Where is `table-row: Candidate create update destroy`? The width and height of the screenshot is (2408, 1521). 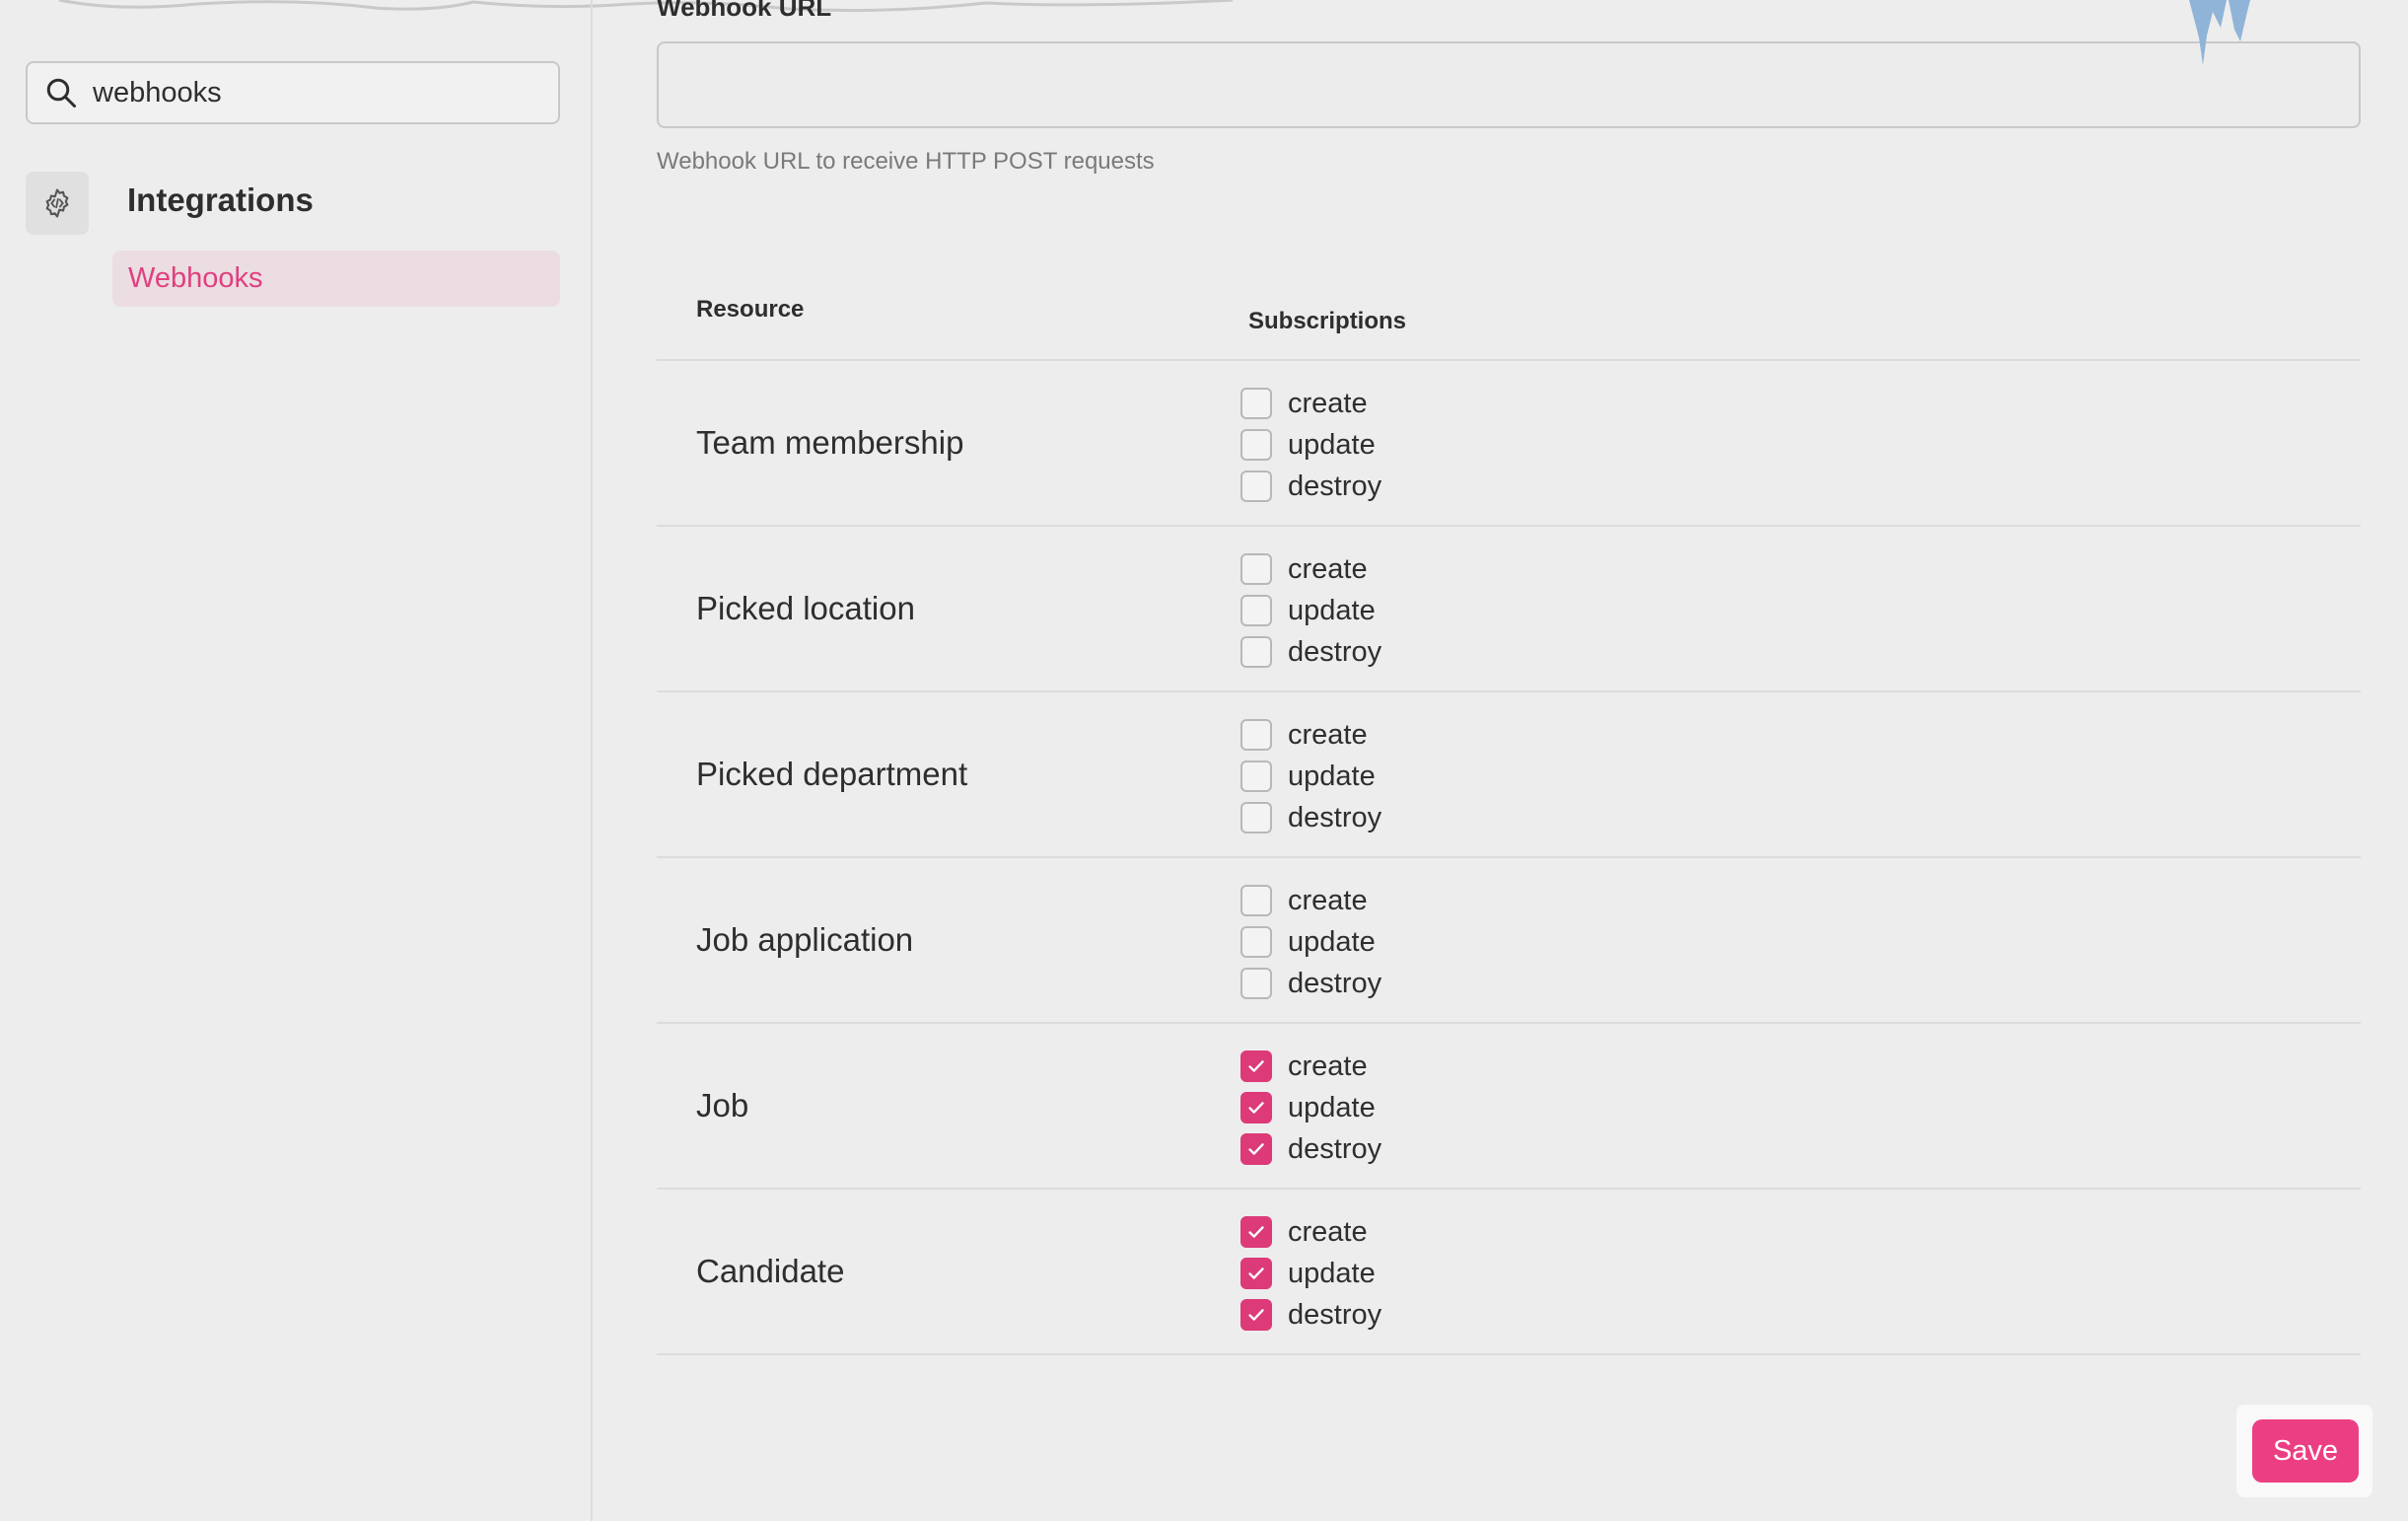 table-row: Candidate create update destroy is located at coordinates (1509, 1273).